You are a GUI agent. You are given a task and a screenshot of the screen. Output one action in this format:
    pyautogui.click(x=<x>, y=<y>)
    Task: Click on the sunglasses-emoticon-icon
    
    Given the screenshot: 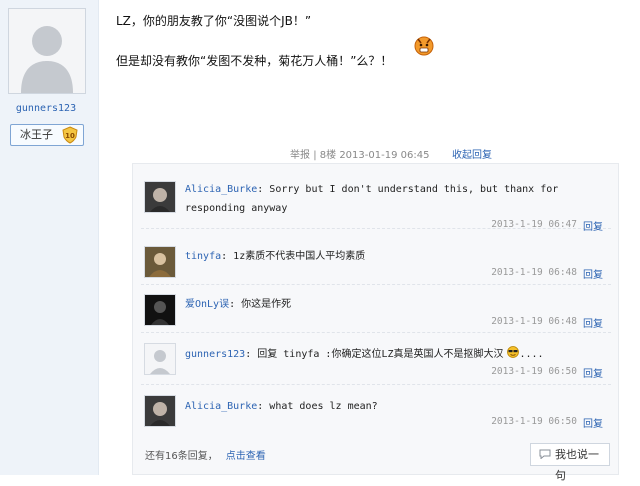 What is the action you would take?
    pyautogui.click(x=512, y=352)
    